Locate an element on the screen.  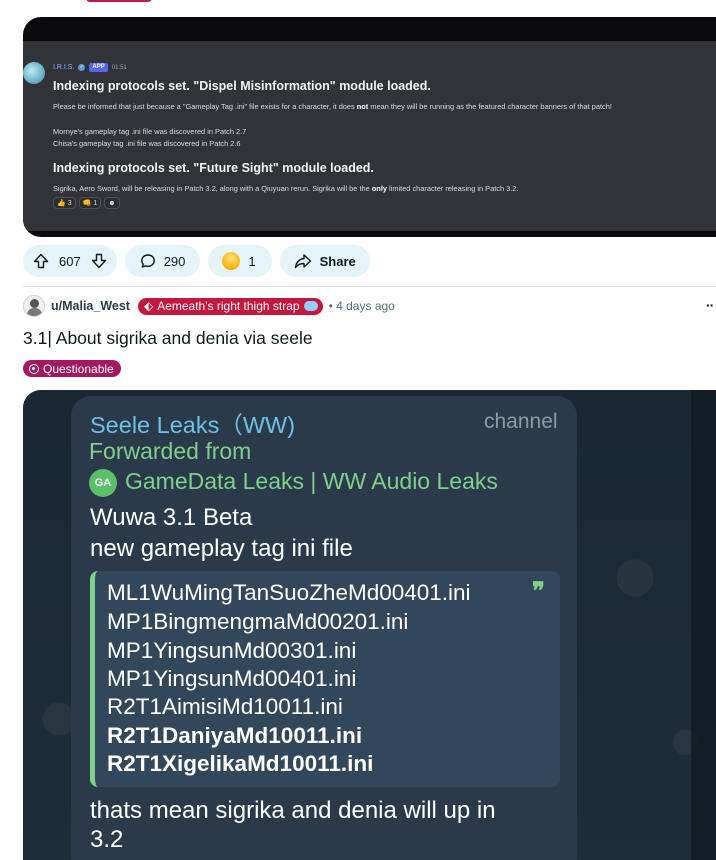
bot-name: I.R.I.S. is located at coordinates (64, 67).